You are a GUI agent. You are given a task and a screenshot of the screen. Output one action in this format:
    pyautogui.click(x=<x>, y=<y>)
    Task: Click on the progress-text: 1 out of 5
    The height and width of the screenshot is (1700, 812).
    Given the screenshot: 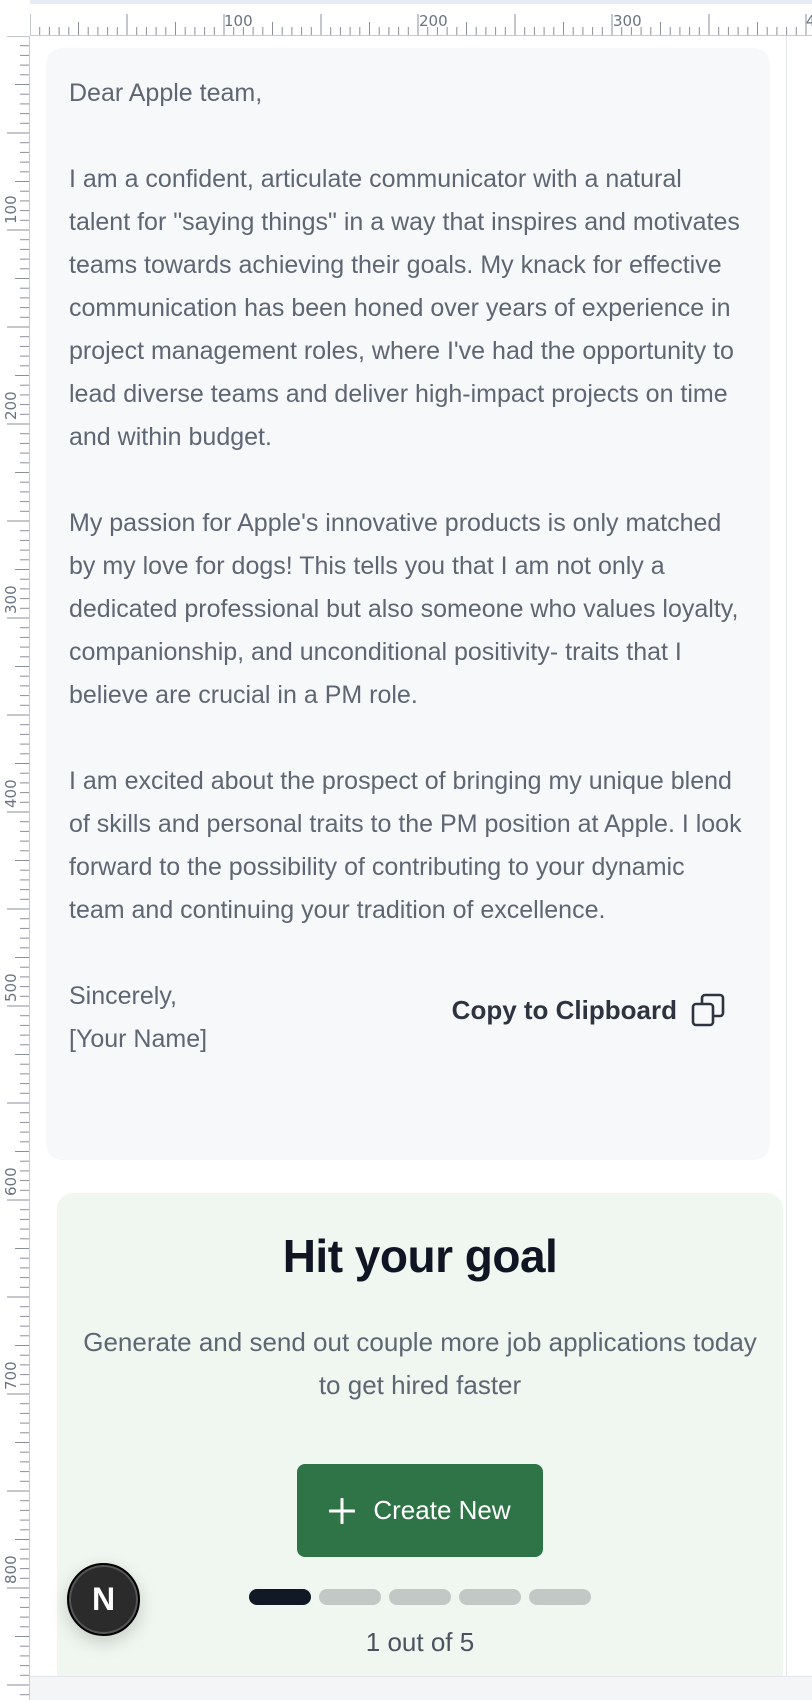 What is the action you would take?
    pyautogui.click(x=420, y=1642)
    